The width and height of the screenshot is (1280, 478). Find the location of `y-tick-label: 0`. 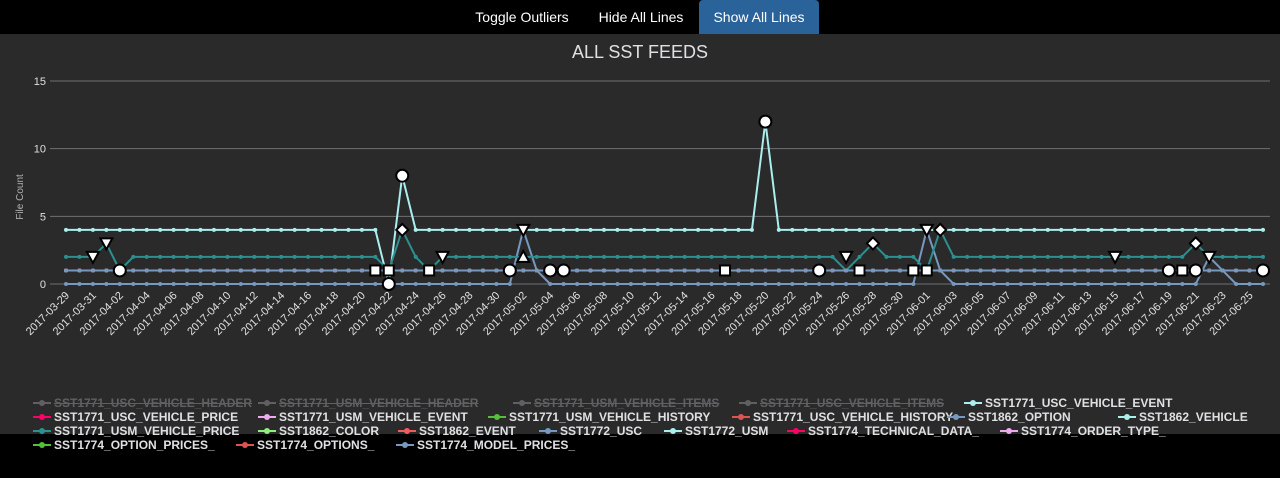

y-tick-label: 0 is located at coordinates (43, 285).